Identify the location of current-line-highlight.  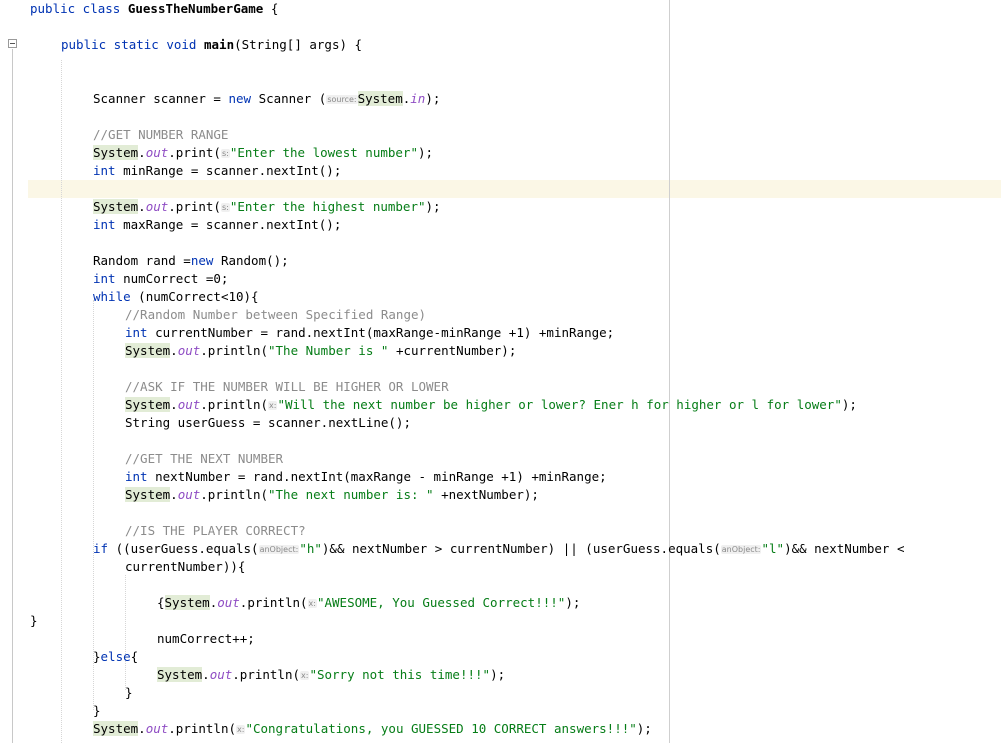
(514, 189).